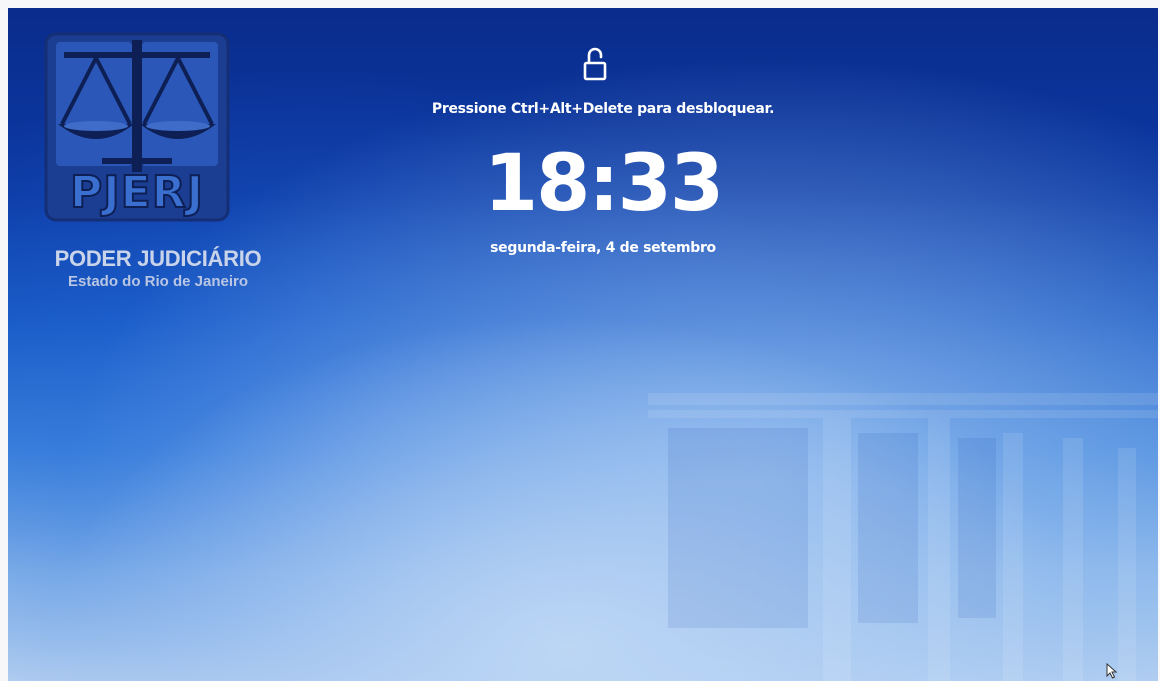 The height and width of the screenshot is (681, 1160). I want to click on unlock-icon, so click(595, 64).